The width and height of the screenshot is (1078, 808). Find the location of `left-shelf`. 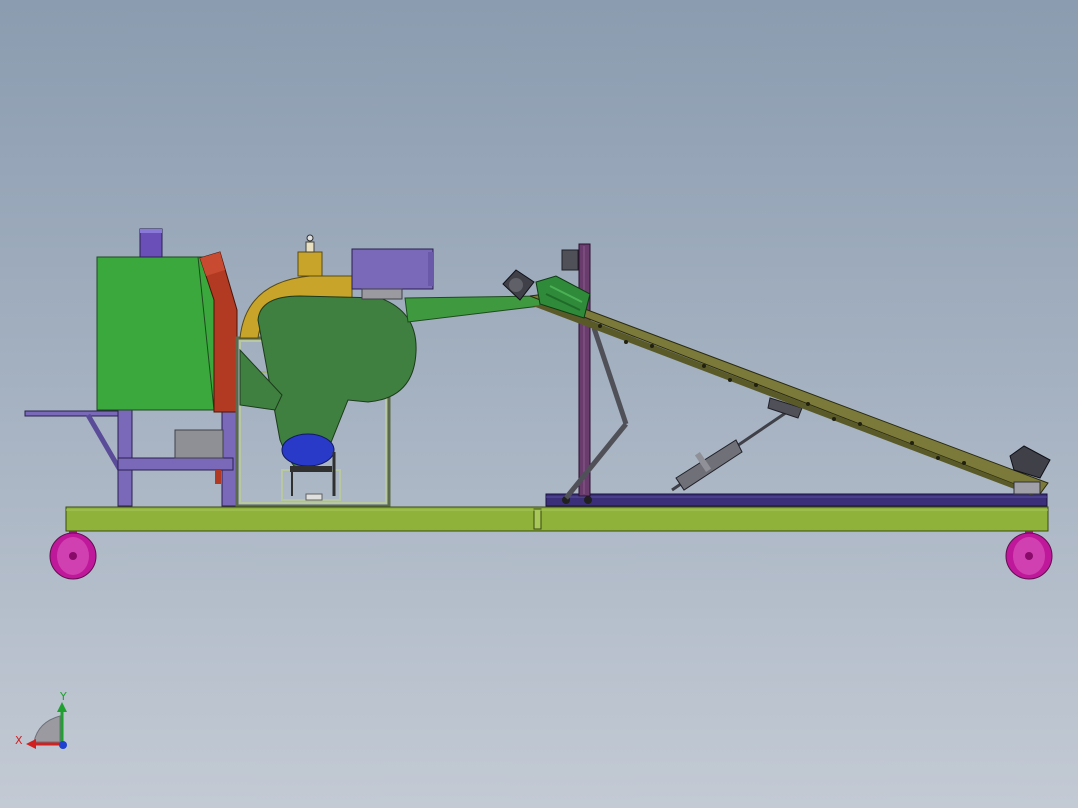

left-shelf is located at coordinates (73, 441).